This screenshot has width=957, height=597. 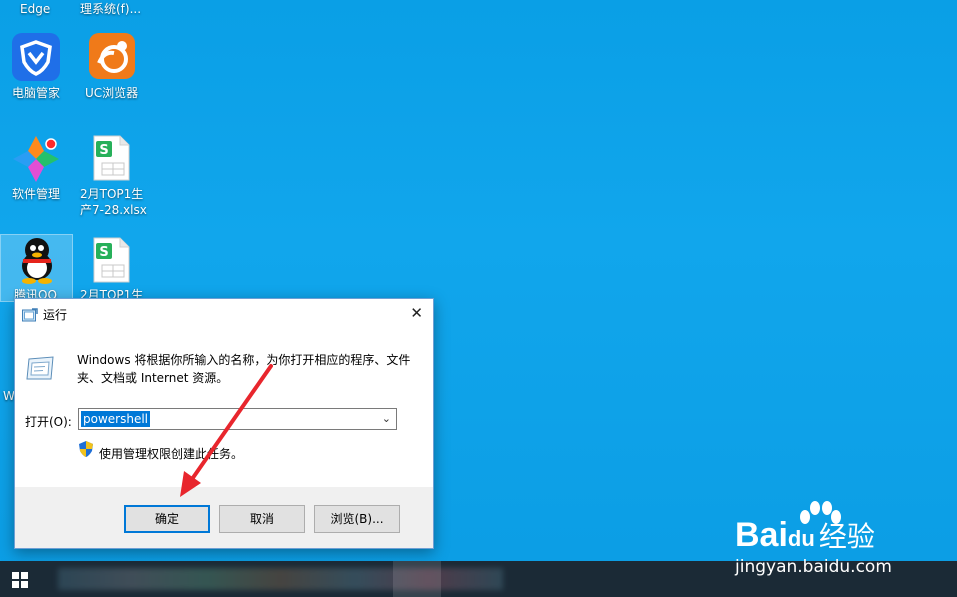 What do you see at coordinates (846, 536) in the screenshot?
I see `baidu-jingyan: 经验` at bounding box center [846, 536].